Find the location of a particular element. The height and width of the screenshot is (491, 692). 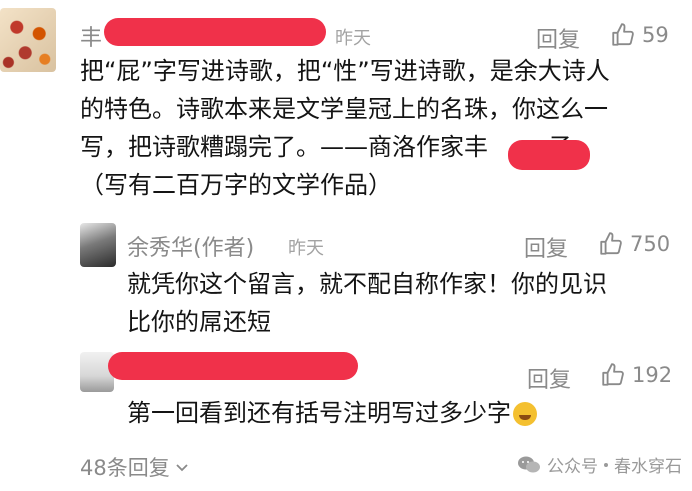

chevron-down-icon is located at coordinates (182, 468).